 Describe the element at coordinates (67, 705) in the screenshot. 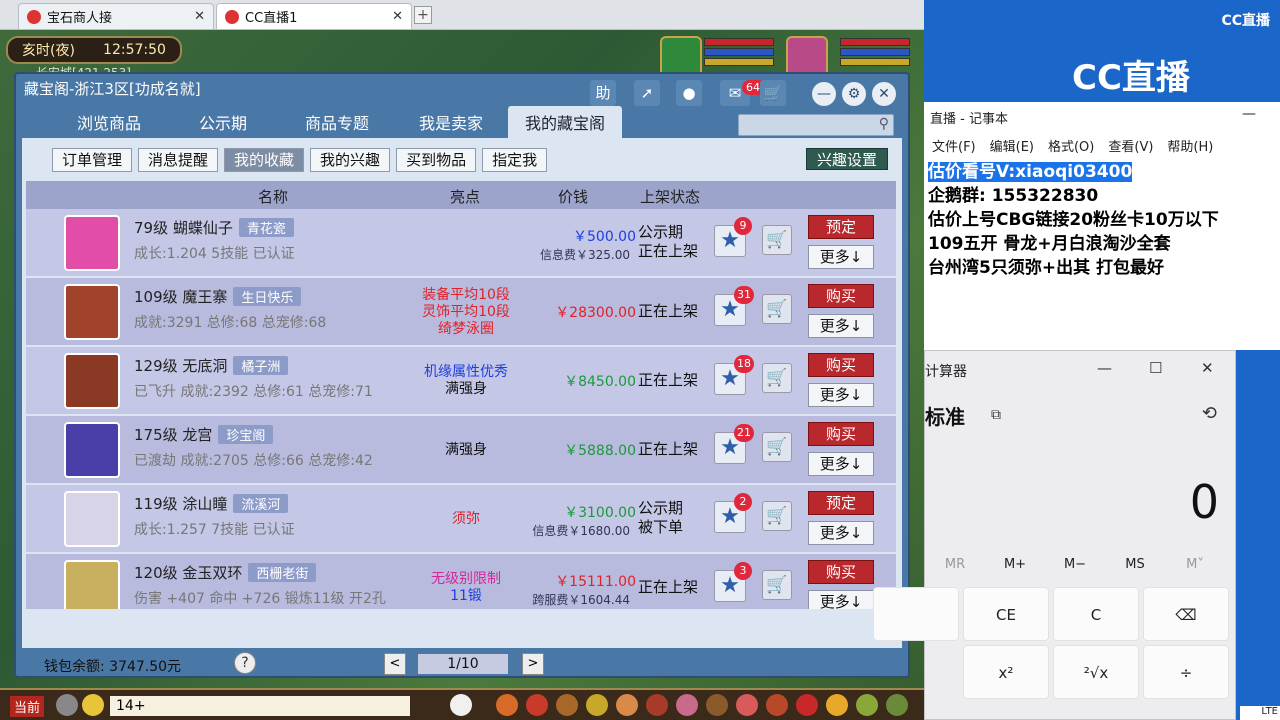

I see `microphone-icon` at that location.